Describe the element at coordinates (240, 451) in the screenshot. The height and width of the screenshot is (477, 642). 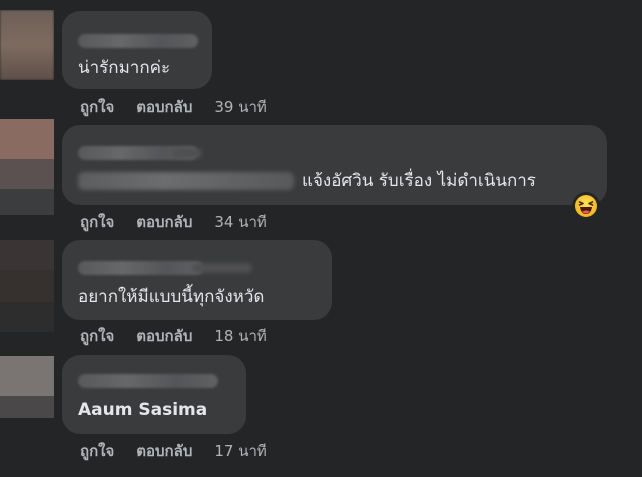
I see `timestamp: 17 นาที` at that location.